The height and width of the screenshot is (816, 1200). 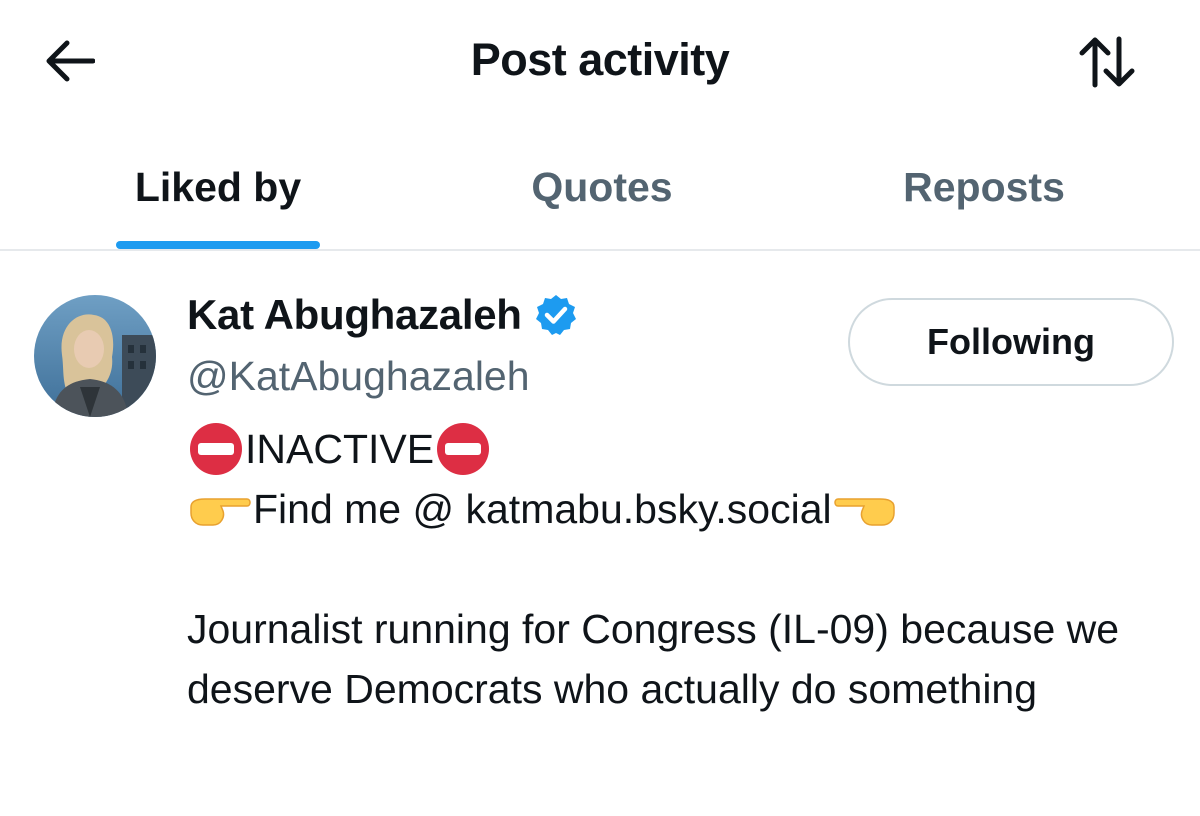 I want to click on avatar-image, so click(x=95, y=356).